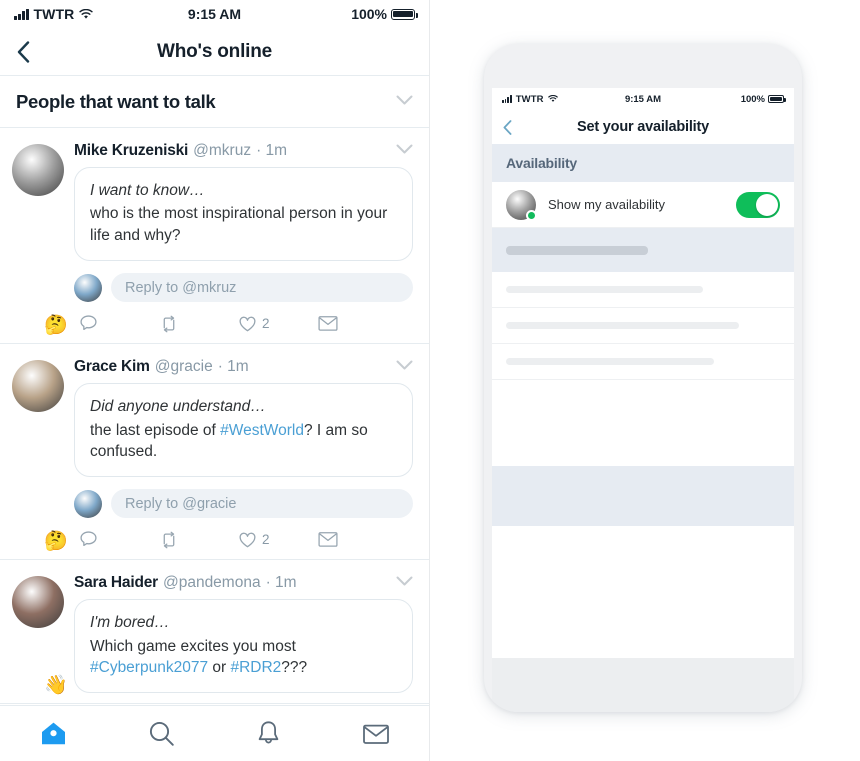  I want to click on like-count: 2, so click(266, 540).